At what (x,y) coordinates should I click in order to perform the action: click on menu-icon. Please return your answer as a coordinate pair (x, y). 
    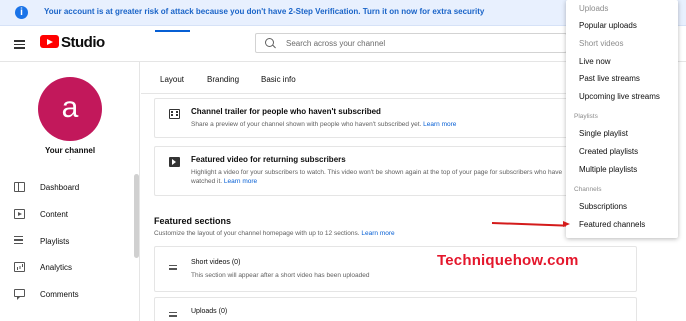
    Looking at the image, I should click on (19, 44).